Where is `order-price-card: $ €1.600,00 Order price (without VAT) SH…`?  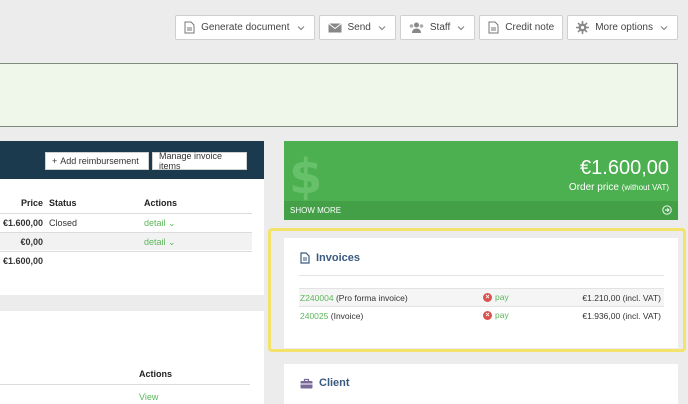
order-price-card: $ €1.600,00 Order price (without VAT) SH… is located at coordinates (481, 180).